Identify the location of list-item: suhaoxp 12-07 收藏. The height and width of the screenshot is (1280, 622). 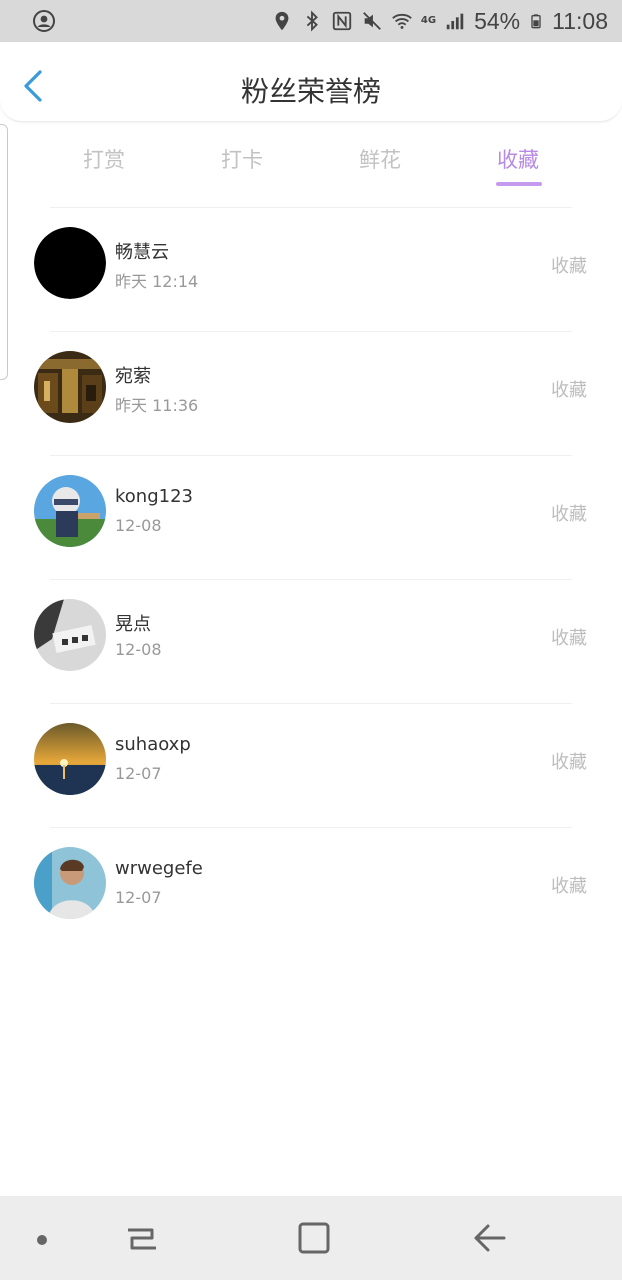
(311, 766).